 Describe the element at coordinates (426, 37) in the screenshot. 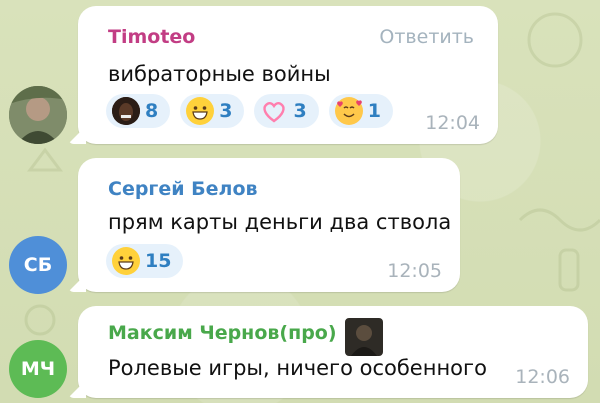

I see `reply-button: Ответить` at that location.